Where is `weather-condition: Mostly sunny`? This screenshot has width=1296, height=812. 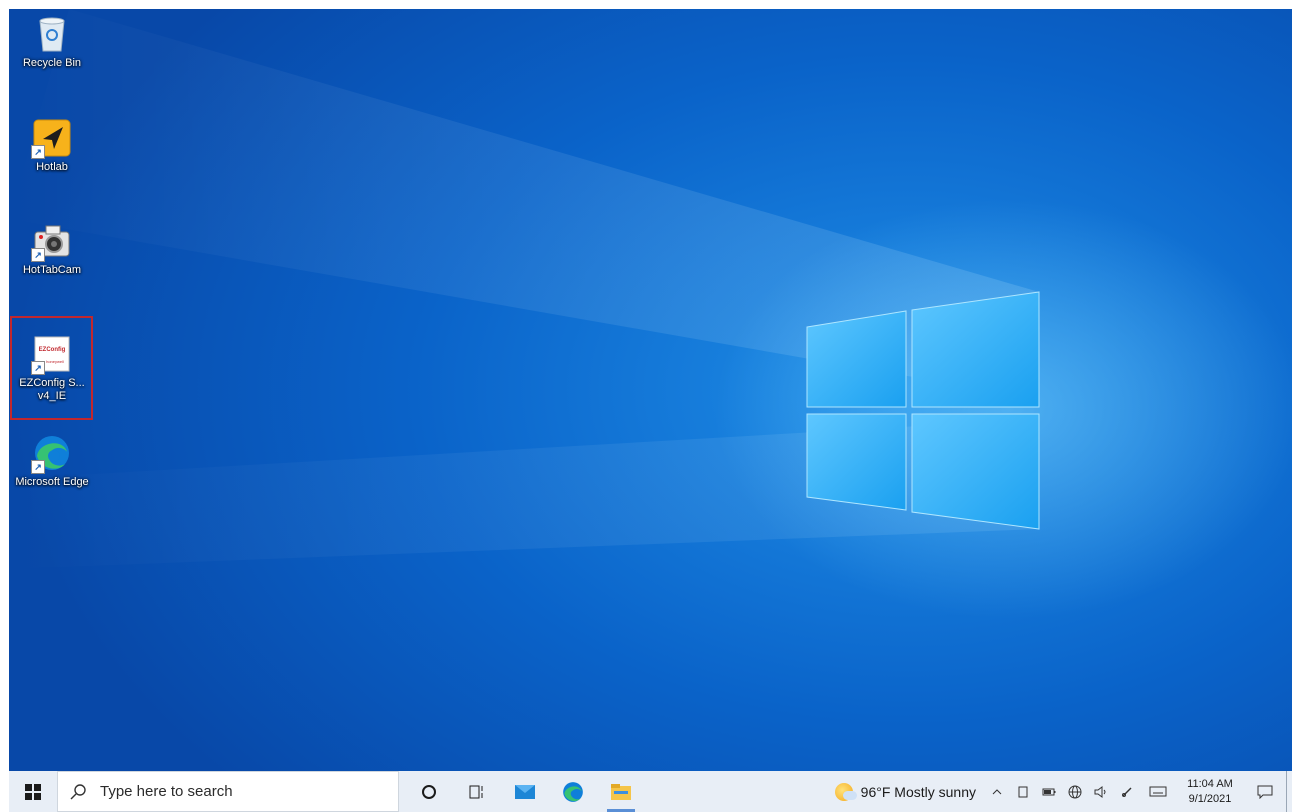
weather-condition: Mostly sunny is located at coordinates (935, 791).